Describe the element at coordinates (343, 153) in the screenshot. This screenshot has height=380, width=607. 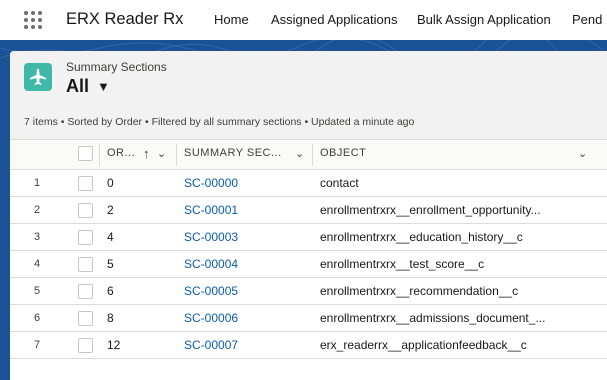
I see `column-header-object: OBJECT` at that location.